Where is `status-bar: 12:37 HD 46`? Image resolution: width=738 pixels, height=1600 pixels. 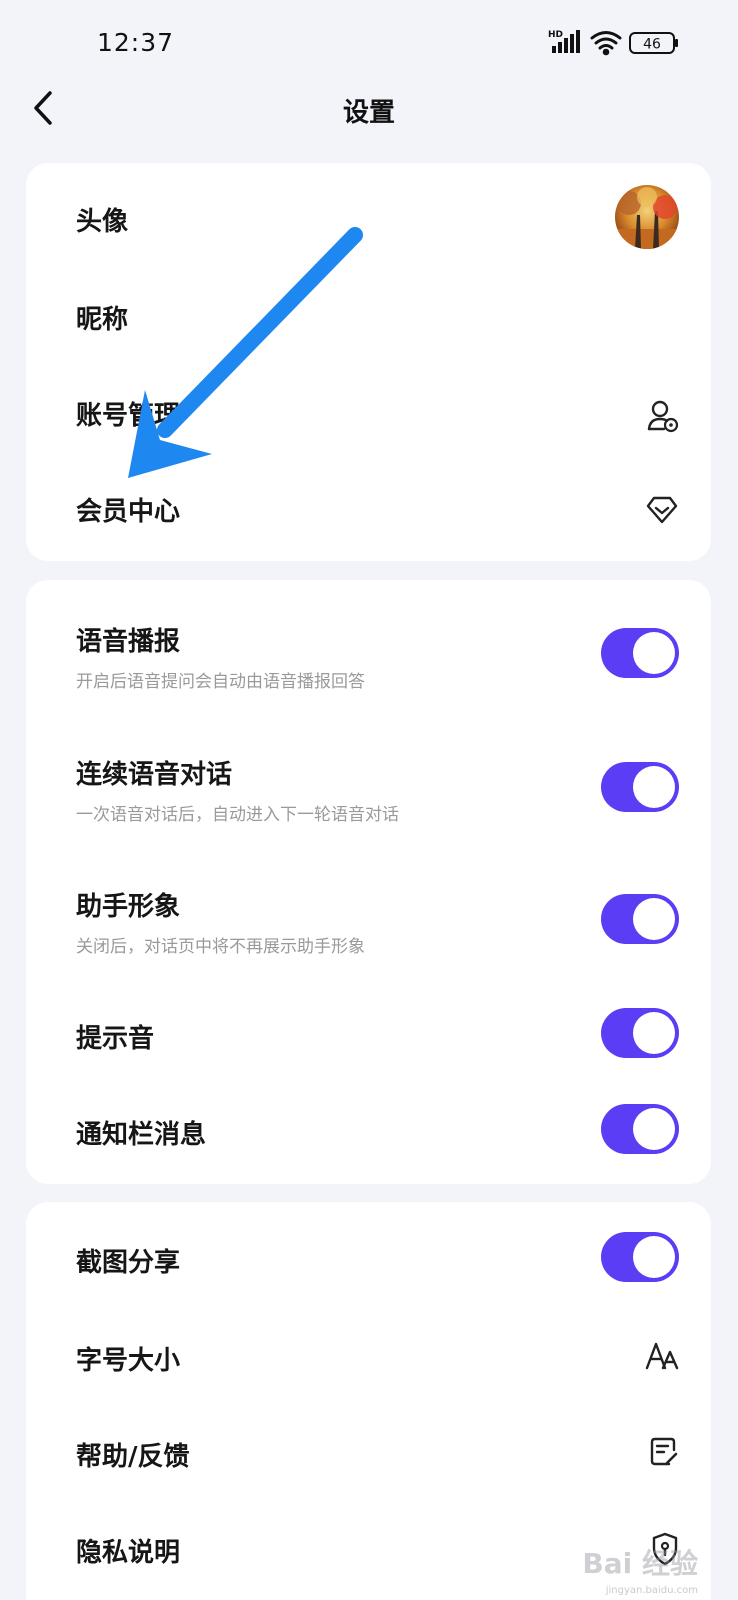
status-bar: 12:37 HD 46 is located at coordinates (369, 44).